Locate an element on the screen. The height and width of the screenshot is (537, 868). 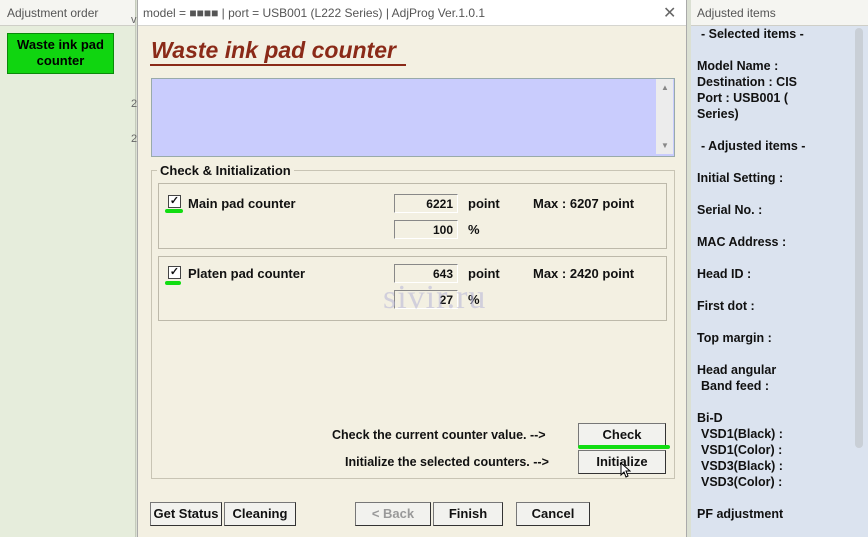
check-button: Check is located at coordinates (622, 435).